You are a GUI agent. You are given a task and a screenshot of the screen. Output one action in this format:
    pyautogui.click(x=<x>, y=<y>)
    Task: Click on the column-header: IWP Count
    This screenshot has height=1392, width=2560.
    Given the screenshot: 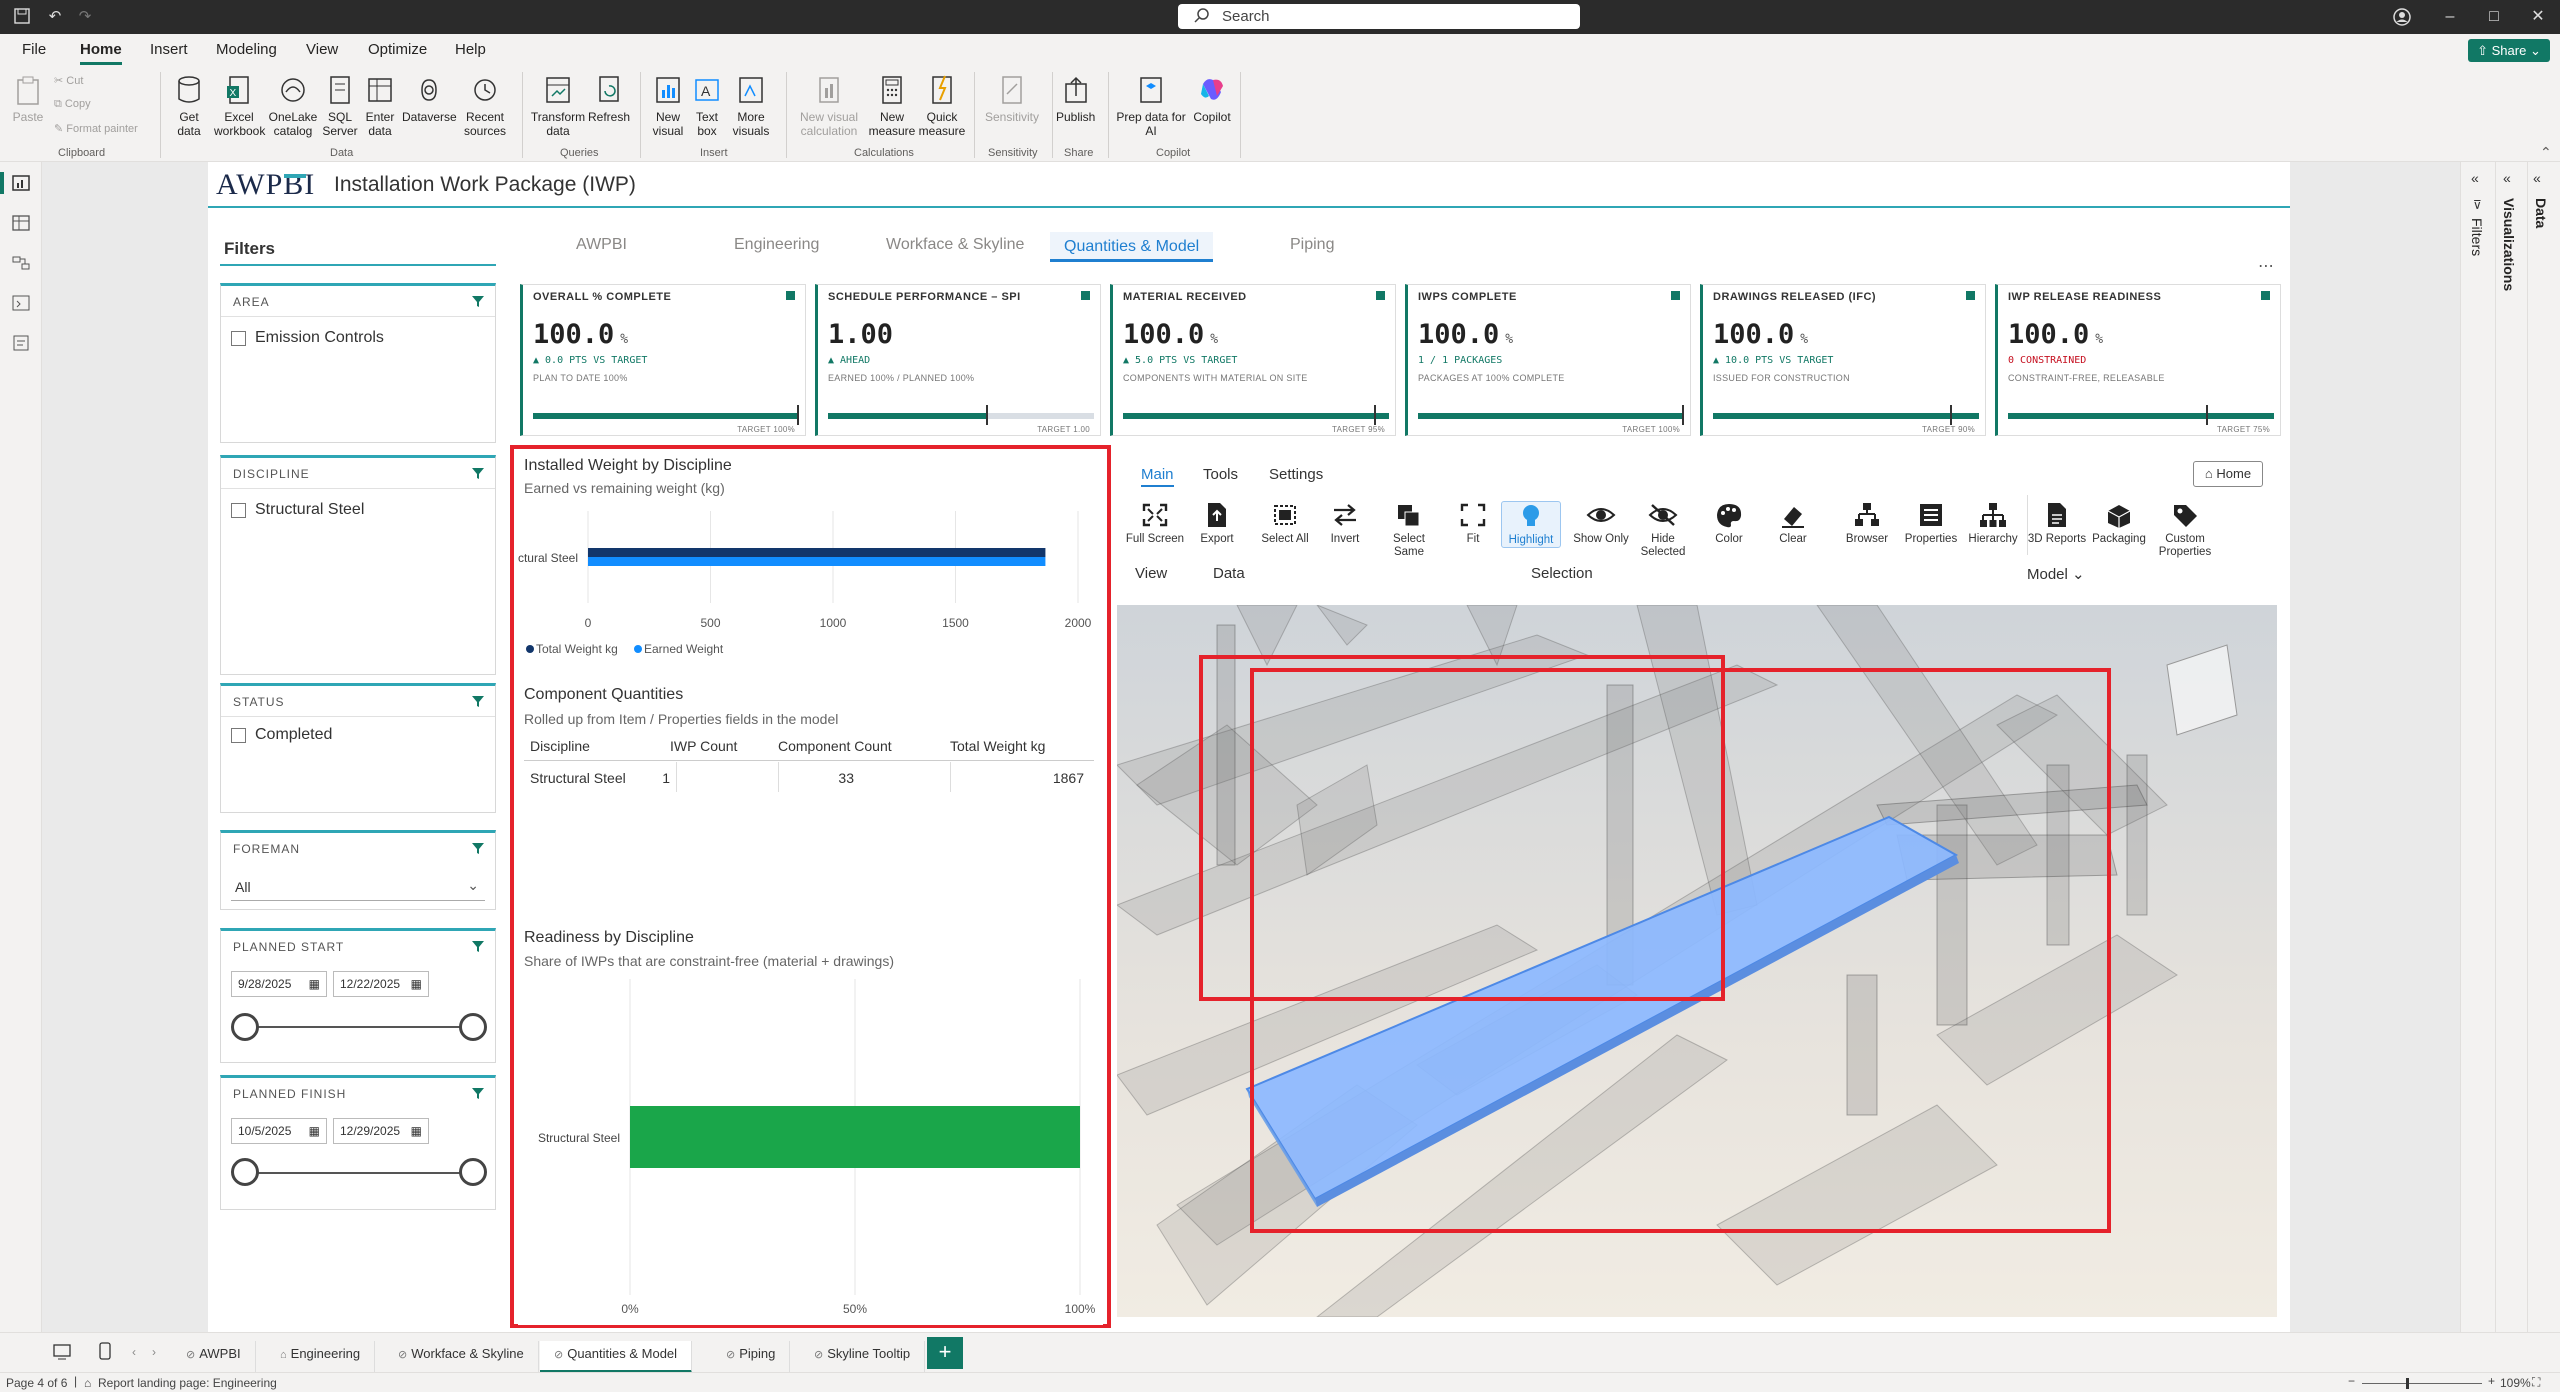 What is the action you would take?
    pyautogui.click(x=703, y=746)
    